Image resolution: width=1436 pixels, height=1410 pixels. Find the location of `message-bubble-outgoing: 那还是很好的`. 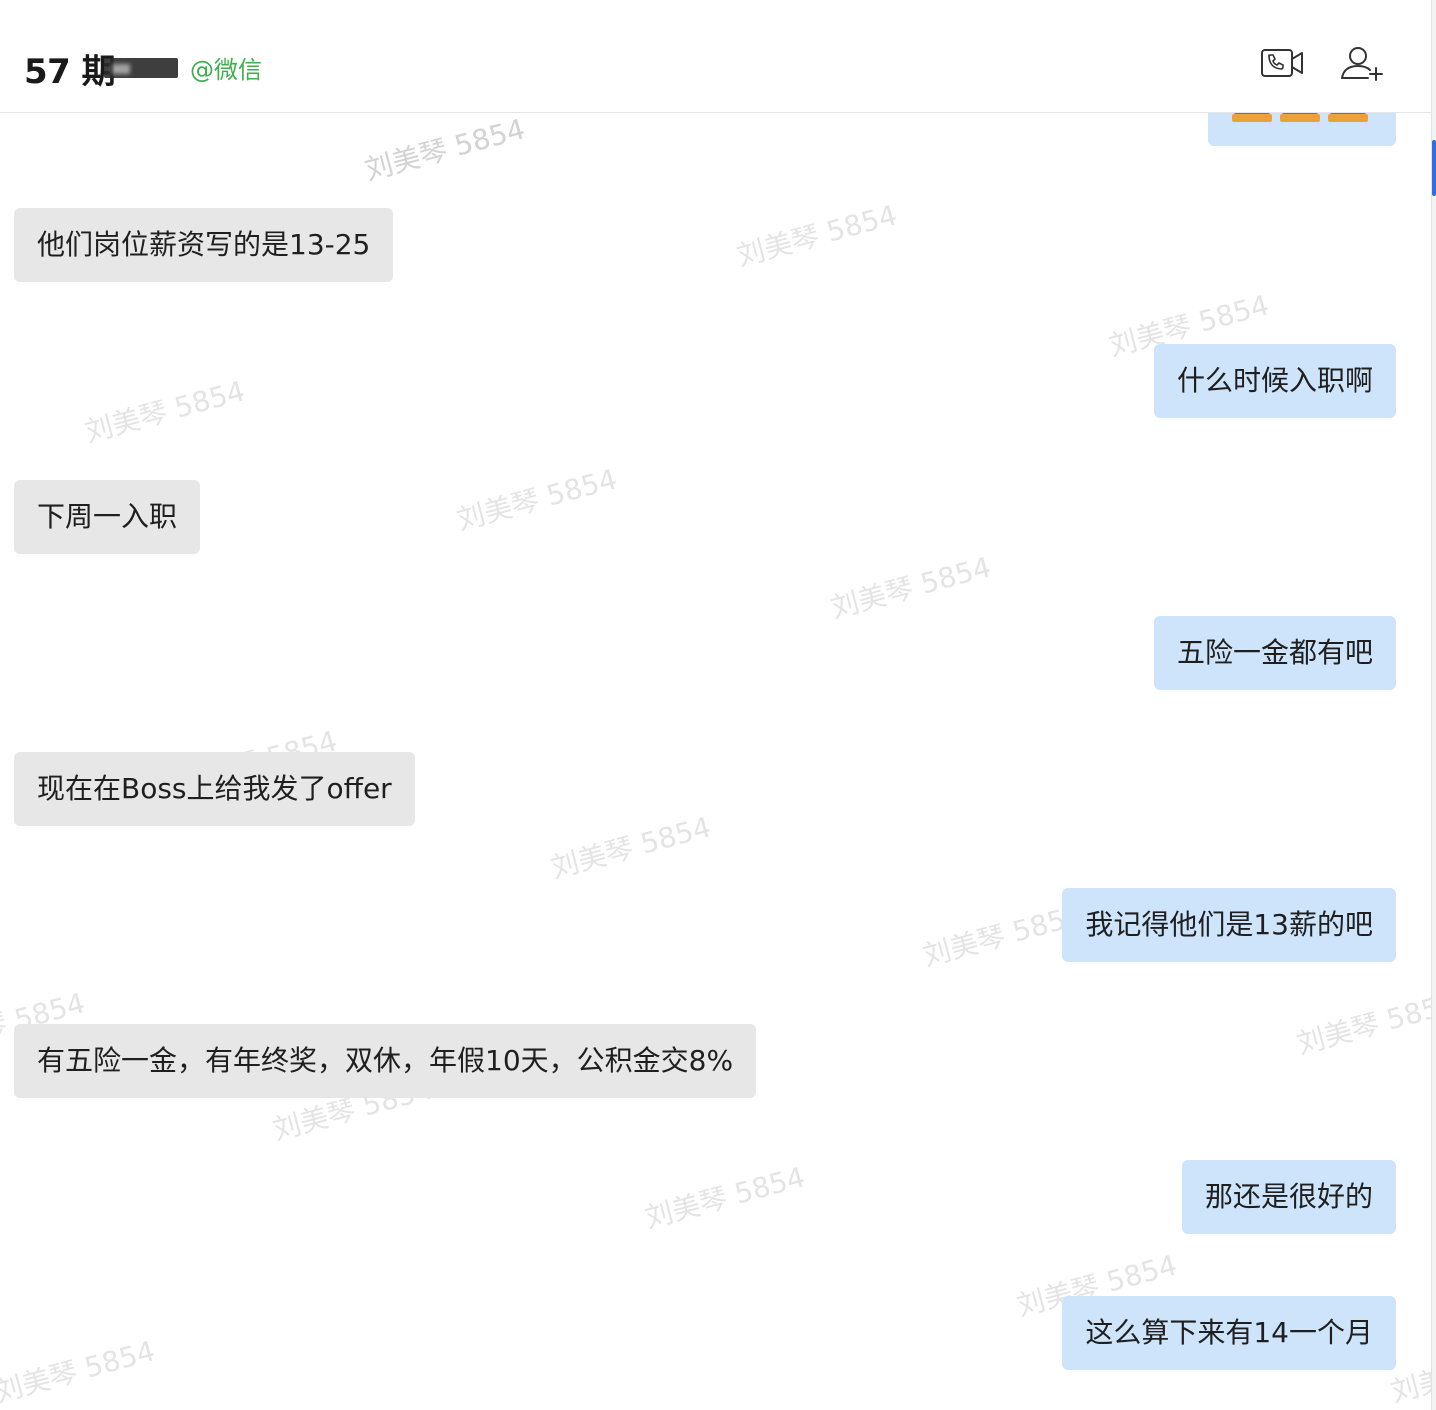

message-bubble-outgoing: 那还是很好的 is located at coordinates (1288, 1197).